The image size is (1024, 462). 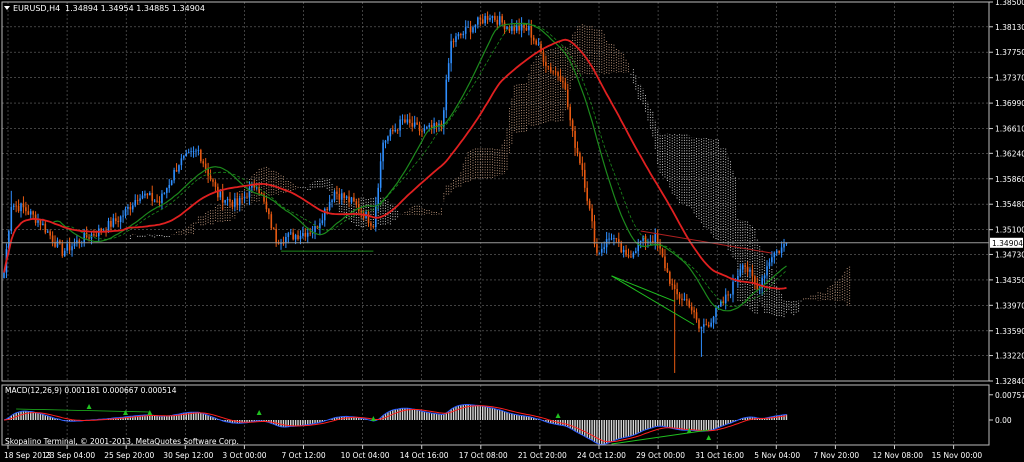 I want to click on time-tick-label: 14 Oct 16:00, so click(x=424, y=455).